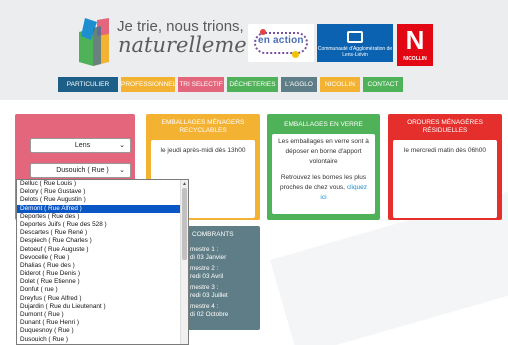 The image size is (508, 345). Describe the element at coordinates (184, 184) in the screenshot. I see `scroll-up-icon: ▲` at that location.